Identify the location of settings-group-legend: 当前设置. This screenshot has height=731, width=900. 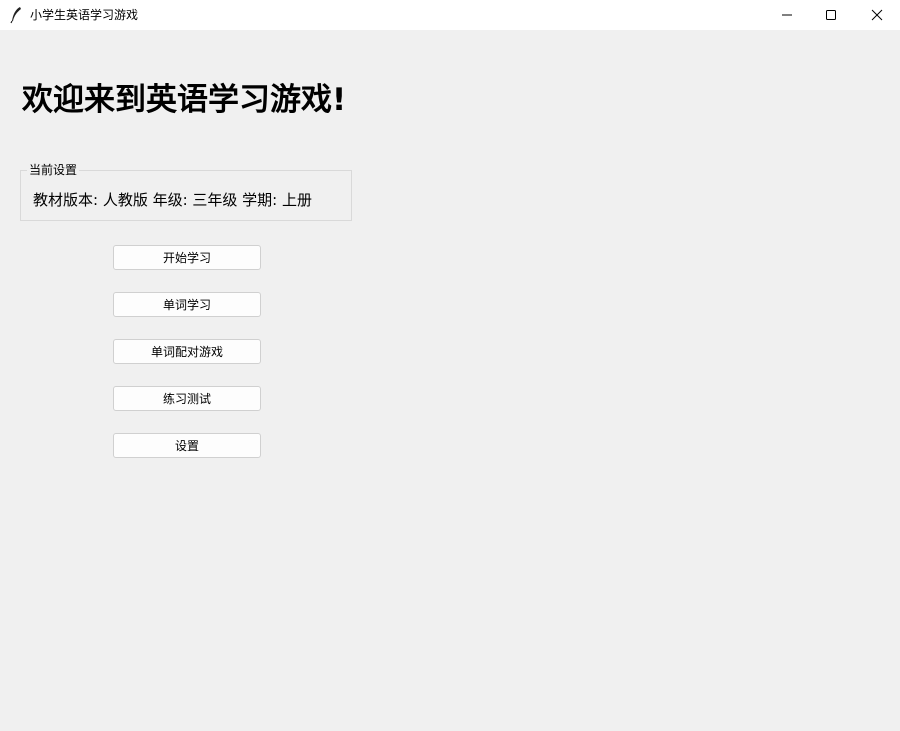
(53, 170).